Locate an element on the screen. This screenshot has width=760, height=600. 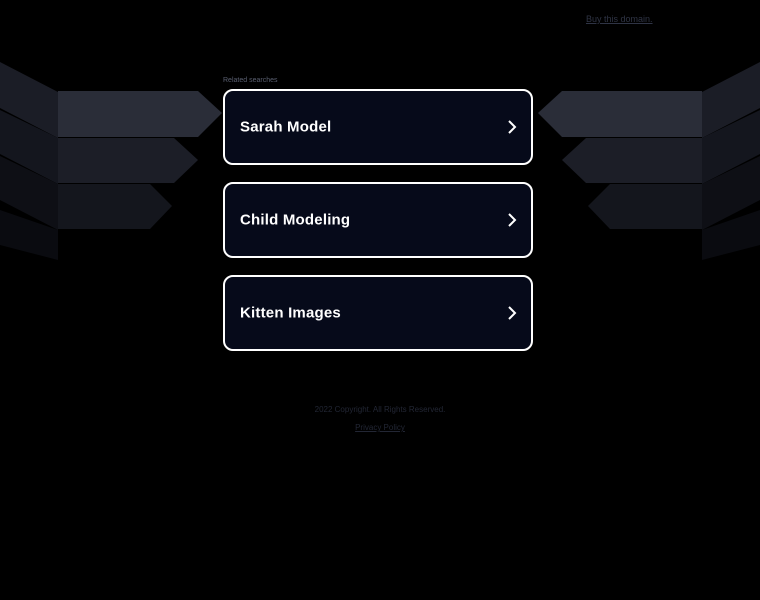
privacy-policy-link: Privacy Policy is located at coordinates (380, 427).